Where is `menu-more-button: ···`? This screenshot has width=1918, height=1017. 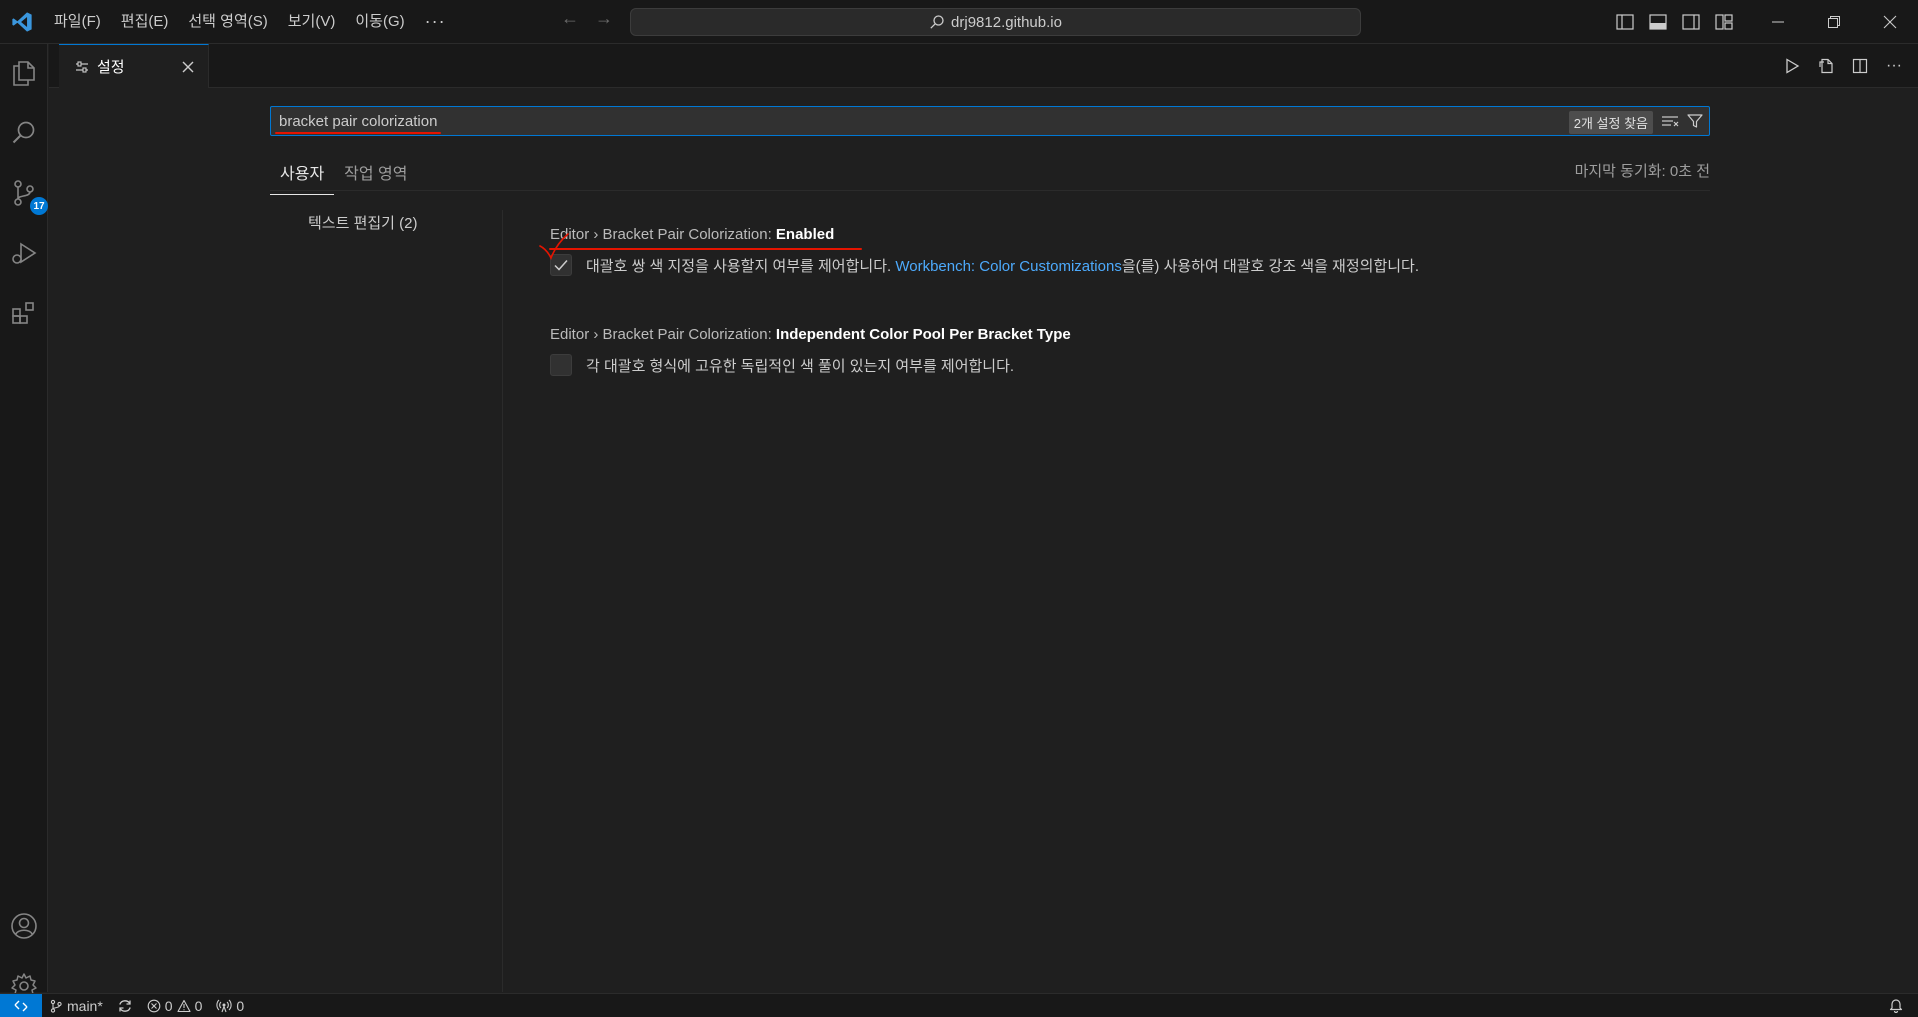
menu-more-button: ··· is located at coordinates (435, 21).